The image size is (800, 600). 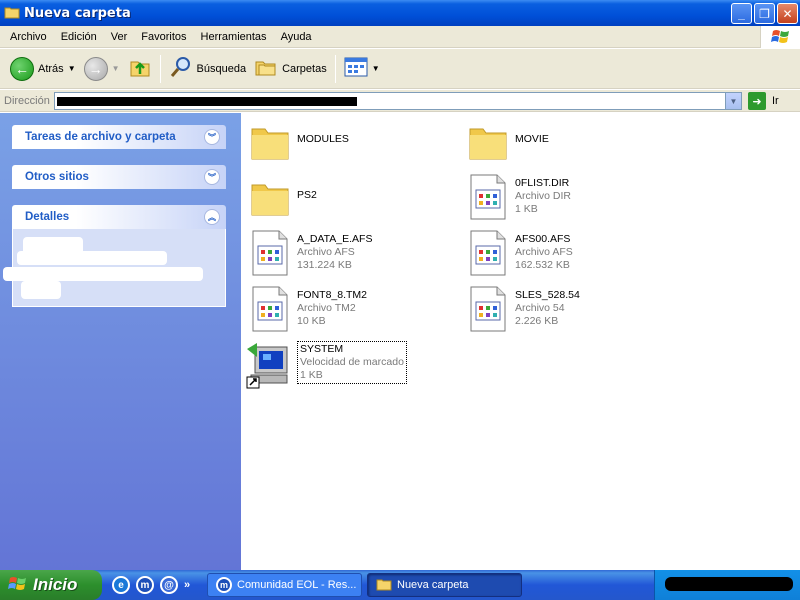 What do you see at coordinates (51, 68) in the screenshot?
I see `back-label: Atrás` at bounding box center [51, 68].